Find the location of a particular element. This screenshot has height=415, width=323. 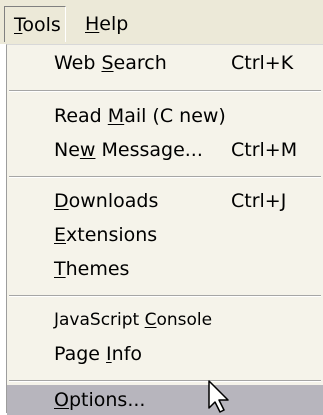

menu-bar-tools: Tools is located at coordinates (35, 24).